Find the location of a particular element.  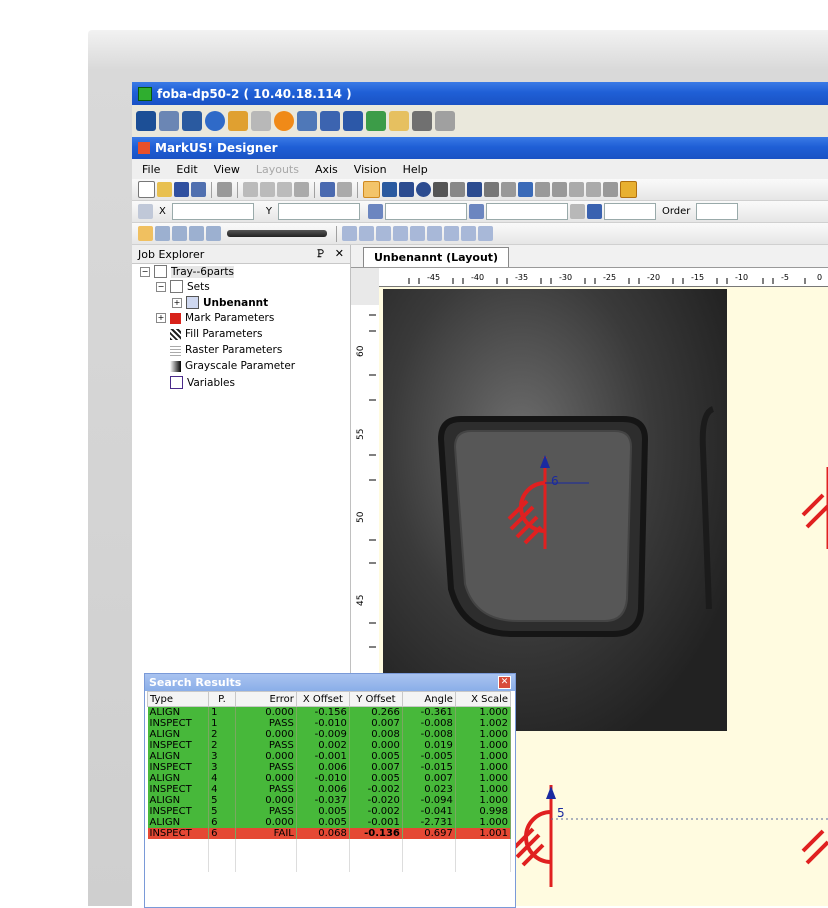

tree-item-unbenannt: + Unbenannt is located at coordinates (220, 302).